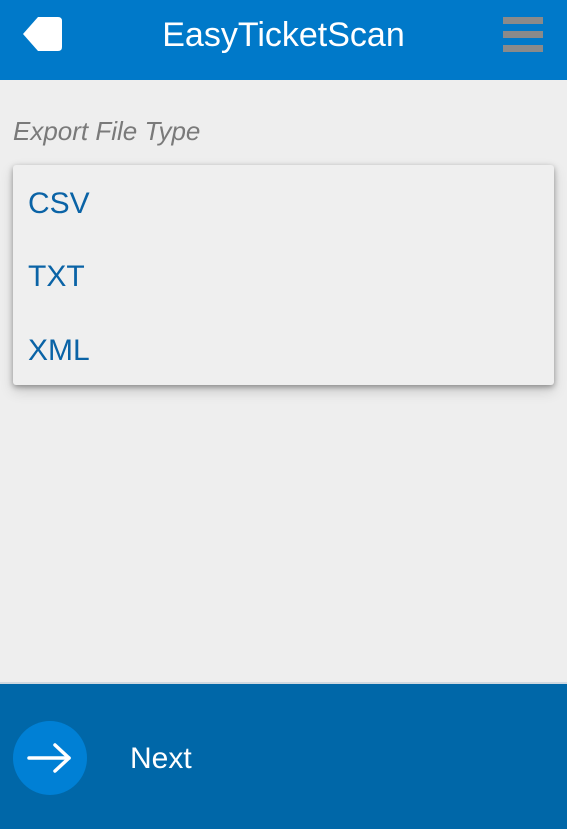 The image size is (567, 829). Describe the element at coordinates (107, 131) in the screenshot. I see `export-file-type-label: Export File Type` at that location.